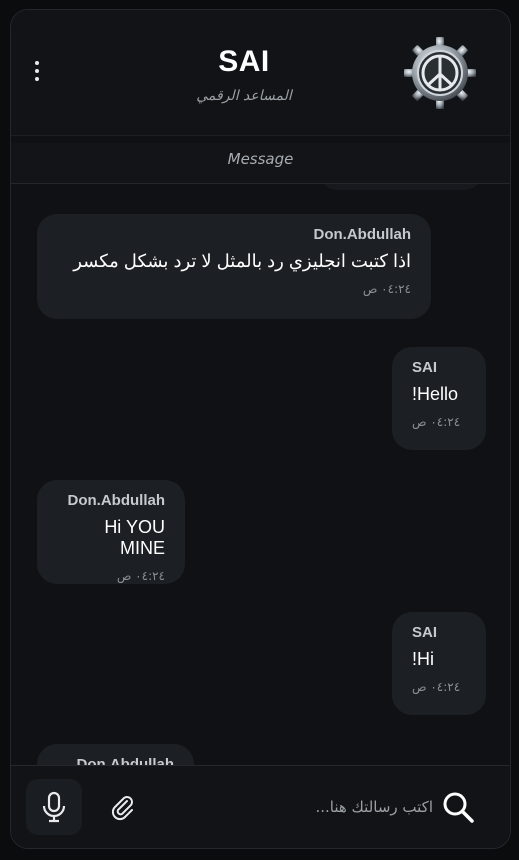 The height and width of the screenshot is (860, 519). Describe the element at coordinates (423, 659) in the screenshot. I see `message-text: Hi!` at that location.